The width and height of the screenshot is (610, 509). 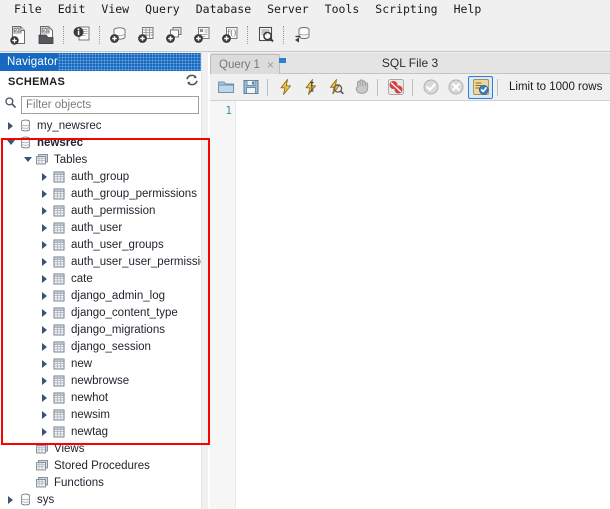 I want to click on open-file-icon, so click(x=225, y=87).